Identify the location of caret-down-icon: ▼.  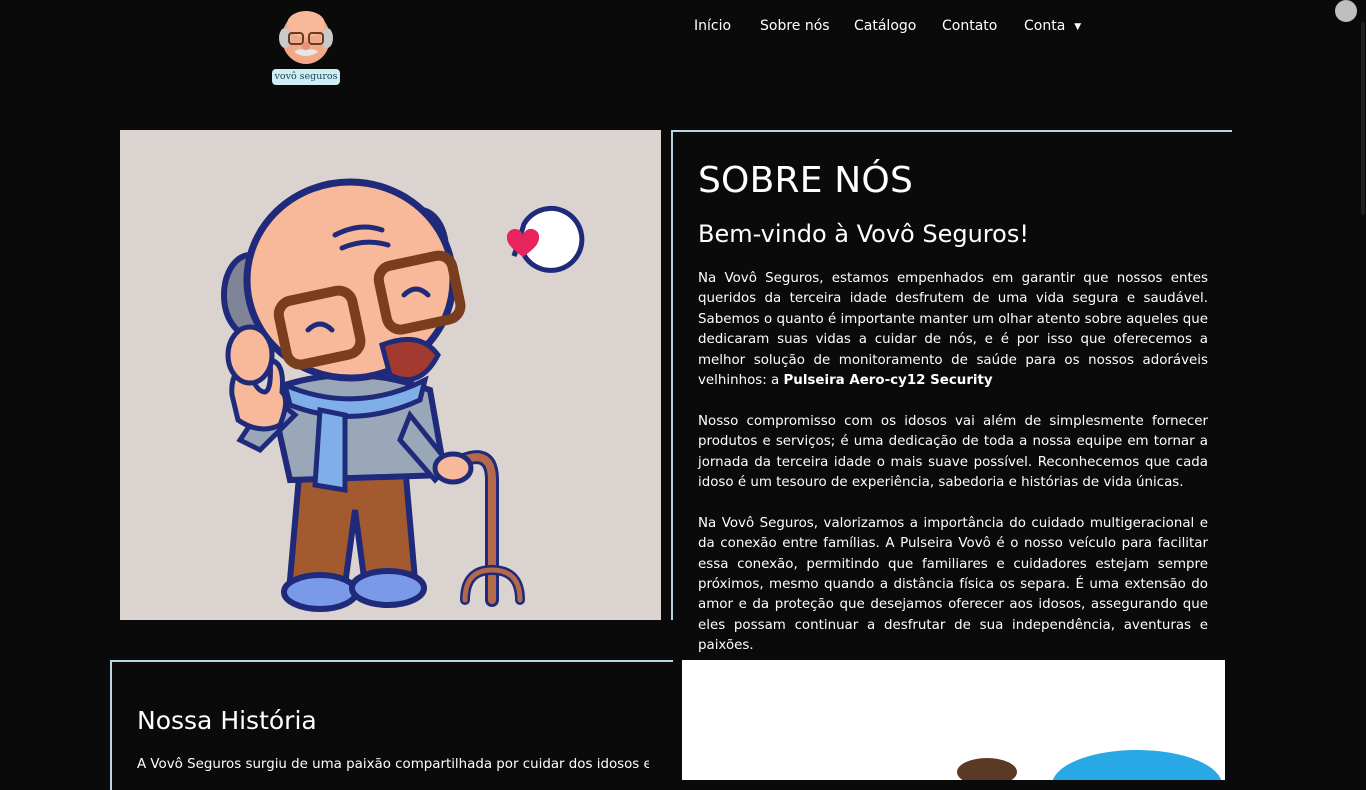
(1078, 27).